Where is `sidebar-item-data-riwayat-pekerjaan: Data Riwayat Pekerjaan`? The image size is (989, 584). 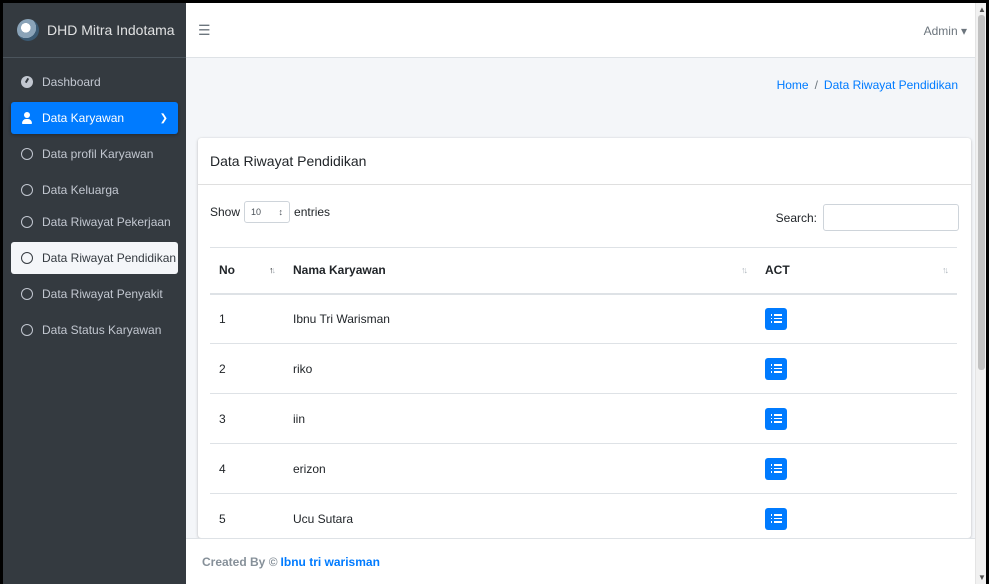
sidebar-item-data-riwayat-pekerjaan: Data Riwayat Pekerjaan is located at coordinates (94, 222).